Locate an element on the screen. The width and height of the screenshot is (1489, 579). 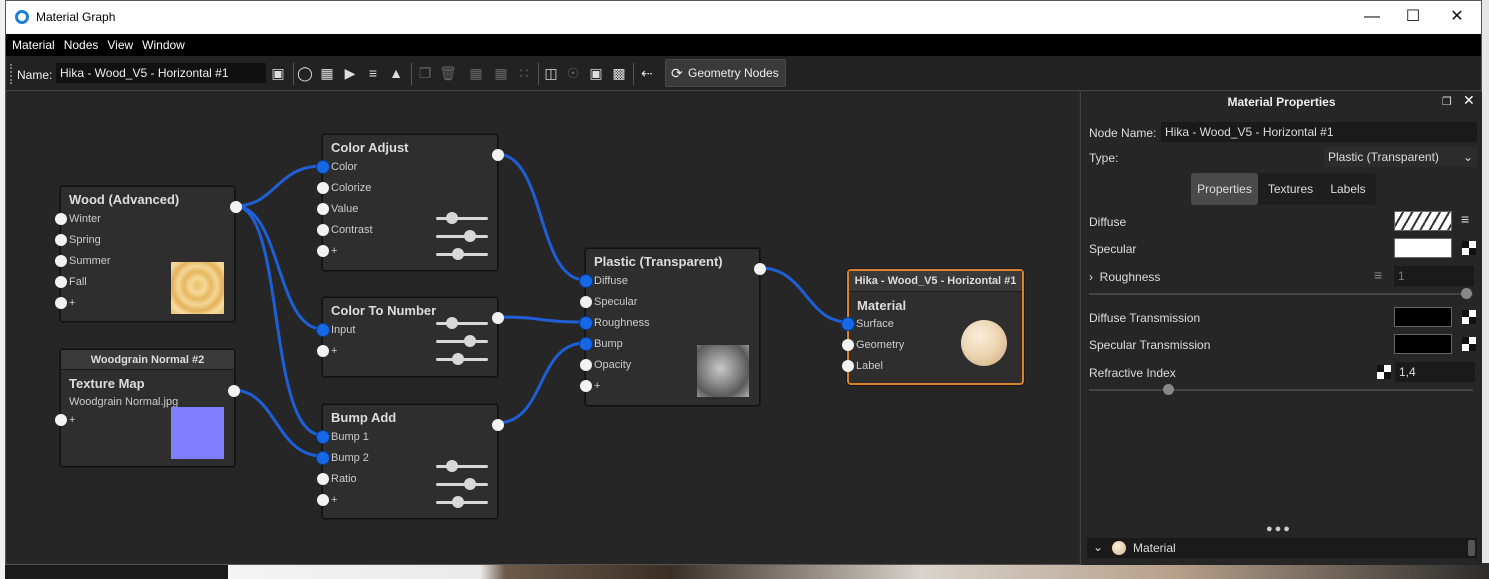
settings-sliders-icon: ≡ is located at coordinates (373, 73).